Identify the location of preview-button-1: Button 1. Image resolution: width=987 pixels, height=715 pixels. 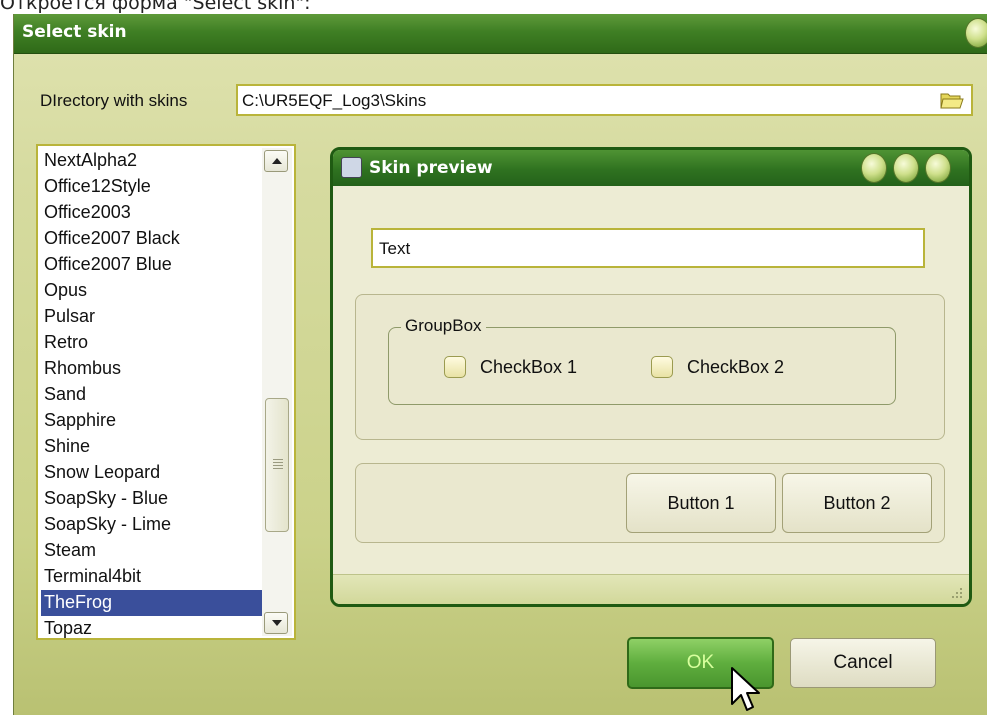
(701, 503).